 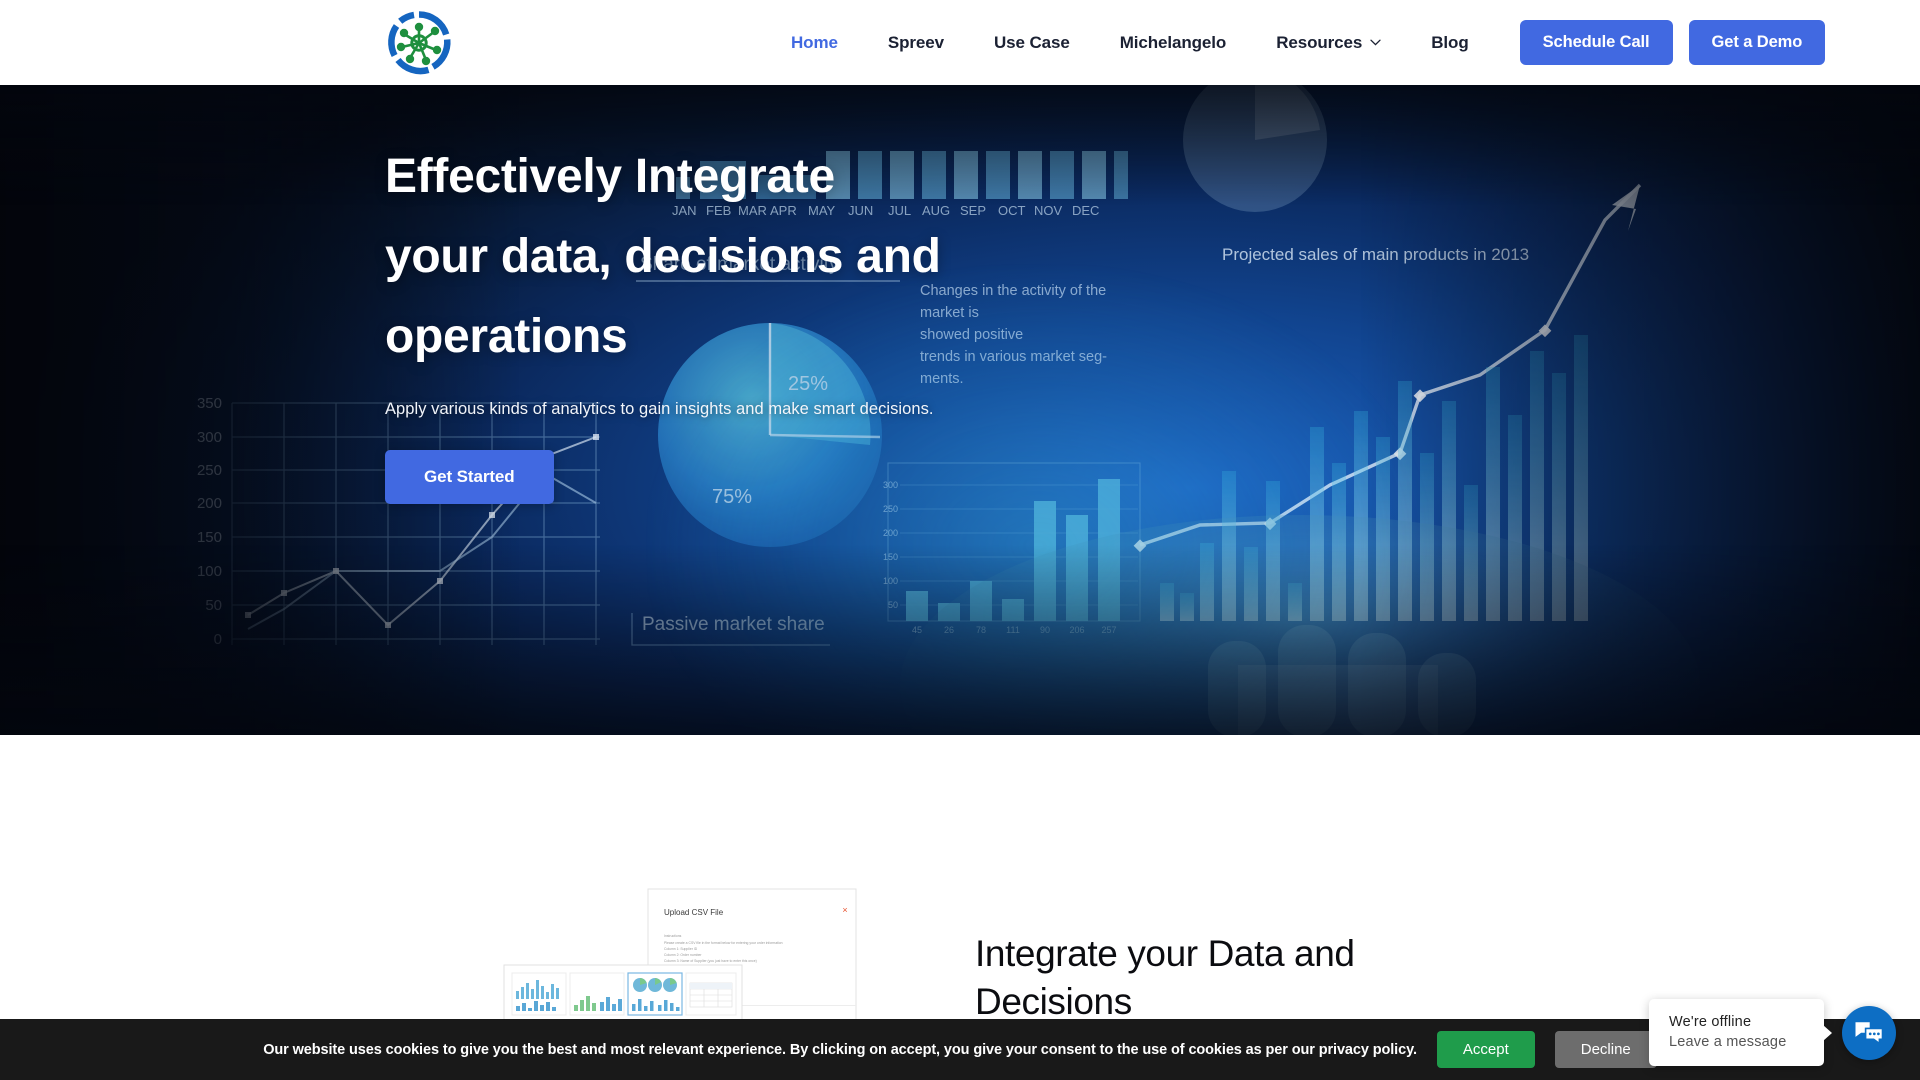 I want to click on chat-bubbles-icon, so click(x=1869, y=1033).